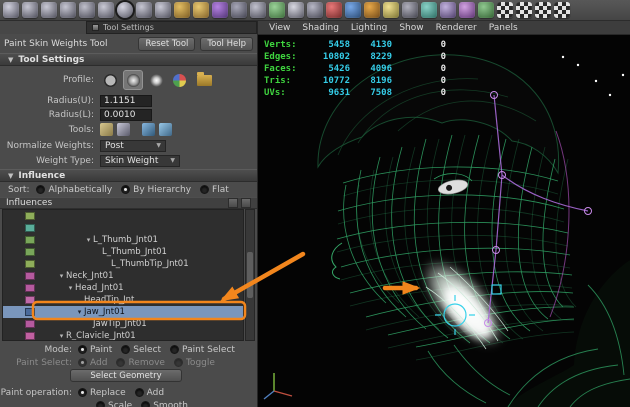 The image size is (630, 407). Describe the element at coordinates (123, 335) in the screenshot. I see `influence-row-r_clavicle_jnt01: ▾ R_Clavicle_Jnt01` at that location.